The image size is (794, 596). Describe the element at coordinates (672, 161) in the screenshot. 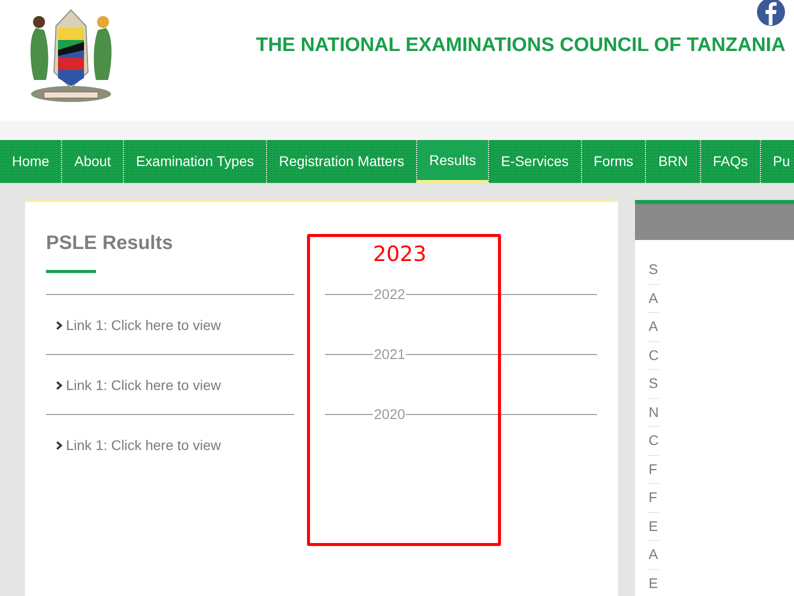

I see `nav-item: BRN` at that location.